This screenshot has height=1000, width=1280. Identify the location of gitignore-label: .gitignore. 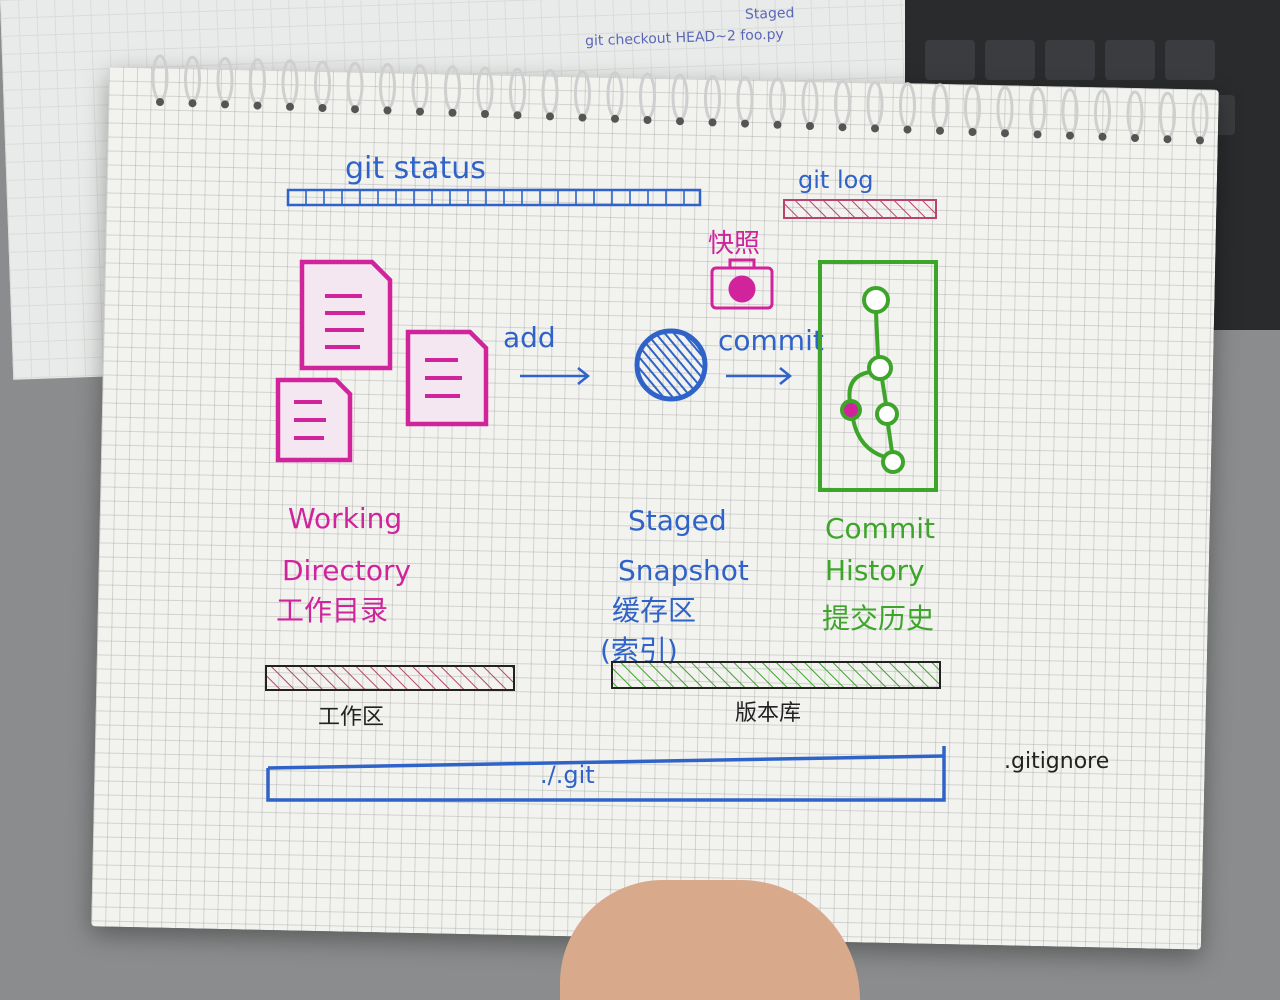
(1056, 761).